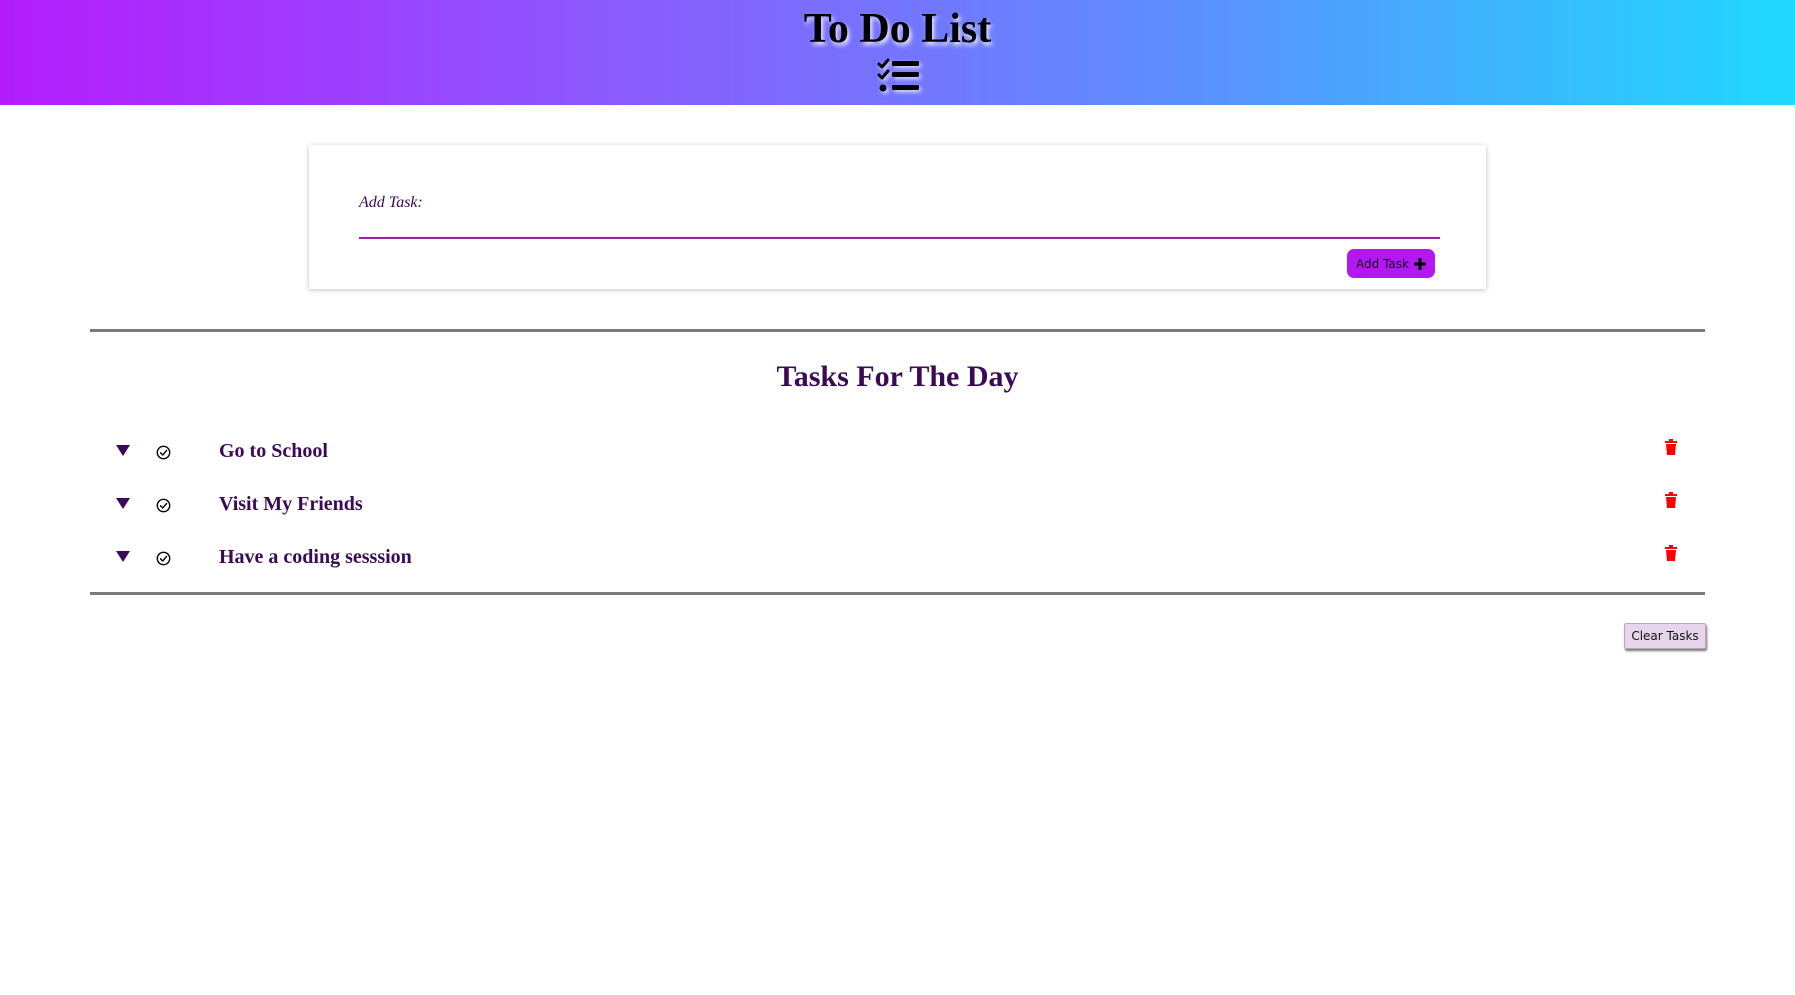  Describe the element at coordinates (897, 506) in the screenshot. I see `task-item: Visit My Friends` at that location.